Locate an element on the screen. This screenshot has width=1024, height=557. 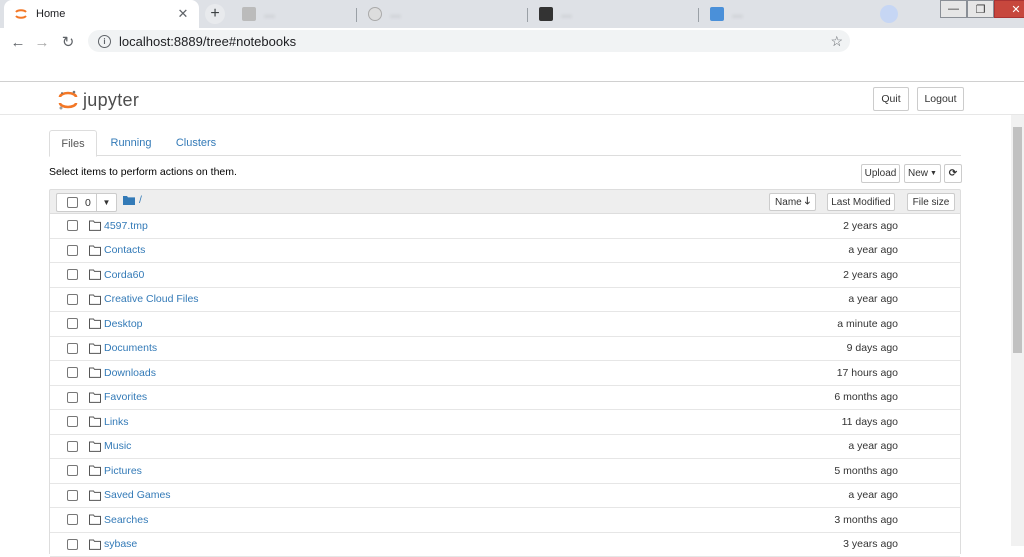
item-modified: a minute ago is located at coordinates (867, 324).